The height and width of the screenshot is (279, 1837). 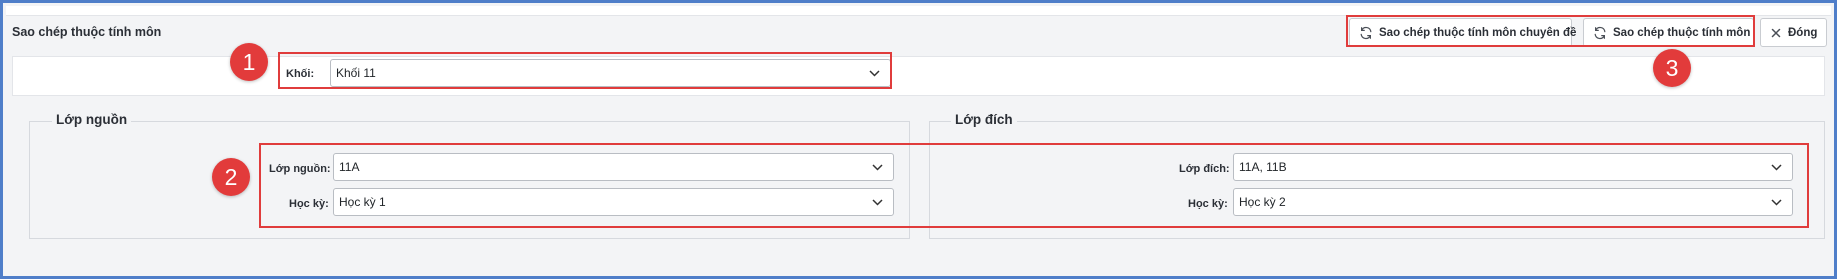 I want to click on close-button: Đóng, so click(x=1793, y=32).